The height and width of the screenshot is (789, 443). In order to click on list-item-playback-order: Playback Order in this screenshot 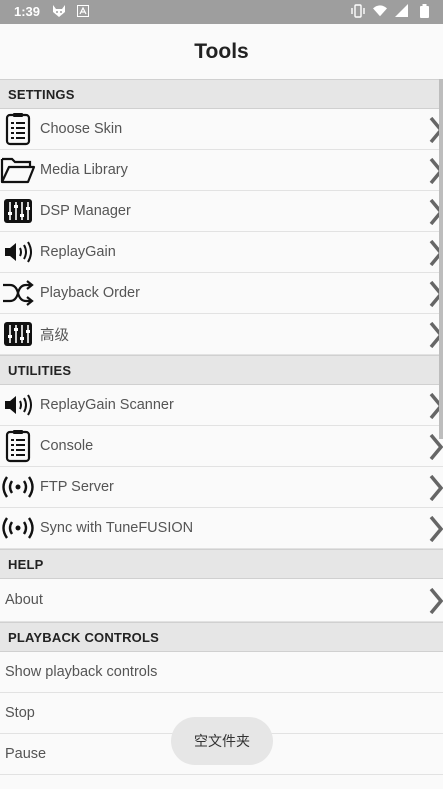, I will do `click(221, 293)`.